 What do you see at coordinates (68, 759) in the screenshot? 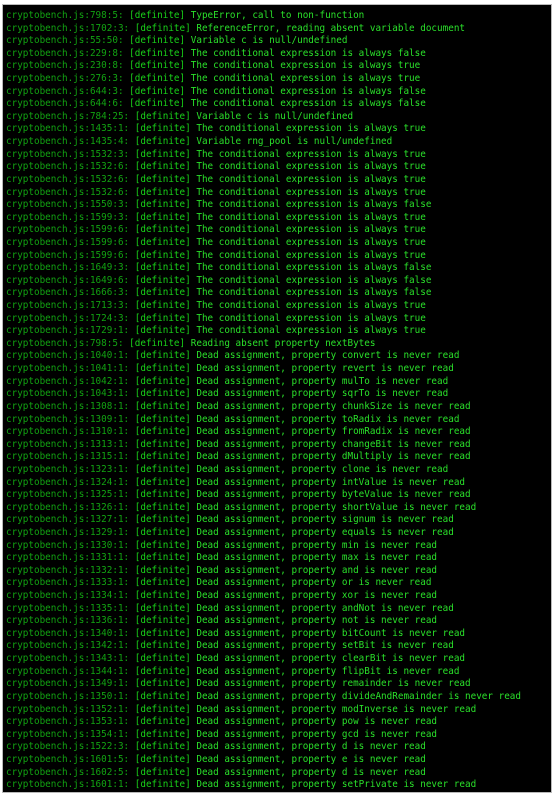
I see `log-line-location: cryptobench.js:1601:5:` at bounding box center [68, 759].